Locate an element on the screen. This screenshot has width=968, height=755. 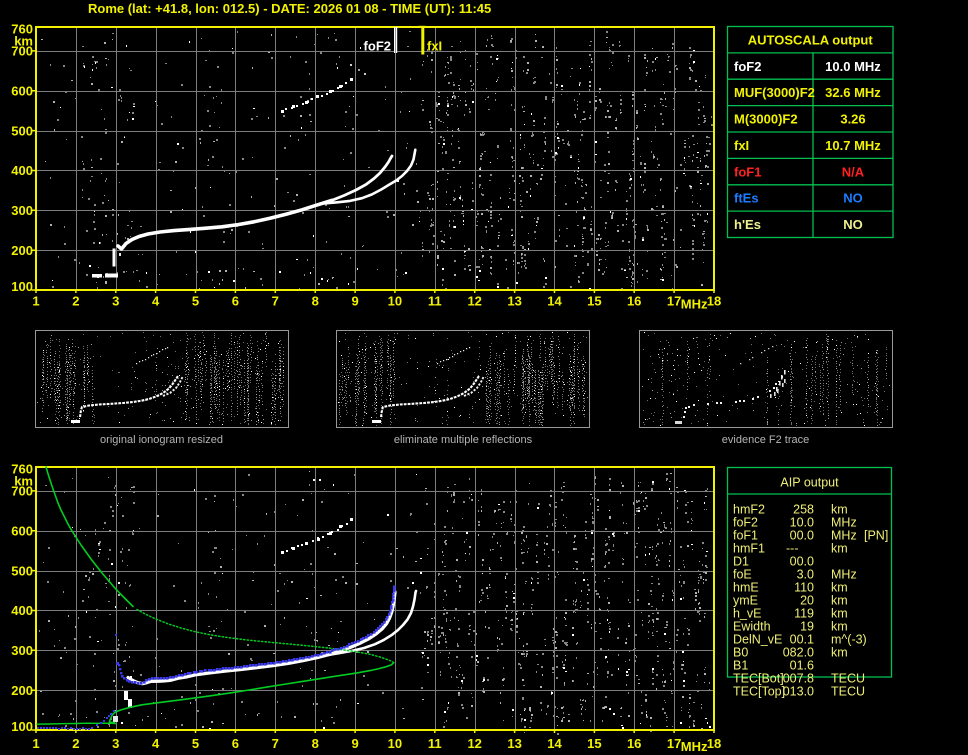
svg-text: DelN_vE is located at coordinates (757, 640).